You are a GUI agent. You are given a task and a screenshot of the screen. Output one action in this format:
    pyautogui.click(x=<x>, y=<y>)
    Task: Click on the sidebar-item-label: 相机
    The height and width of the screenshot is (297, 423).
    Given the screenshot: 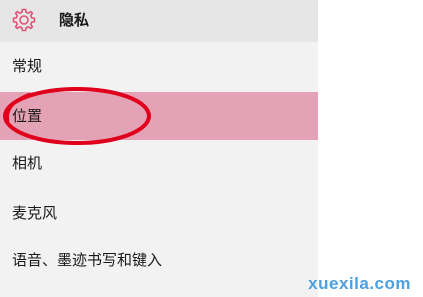 What is the action you would take?
    pyautogui.click(x=27, y=163)
    